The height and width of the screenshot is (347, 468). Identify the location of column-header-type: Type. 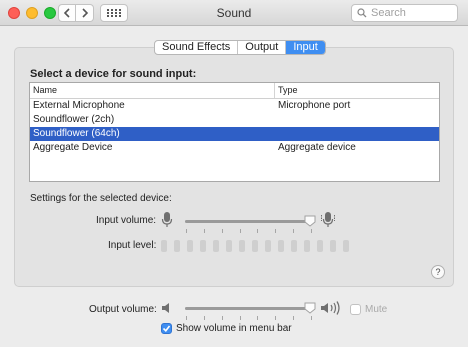
(286, 90).